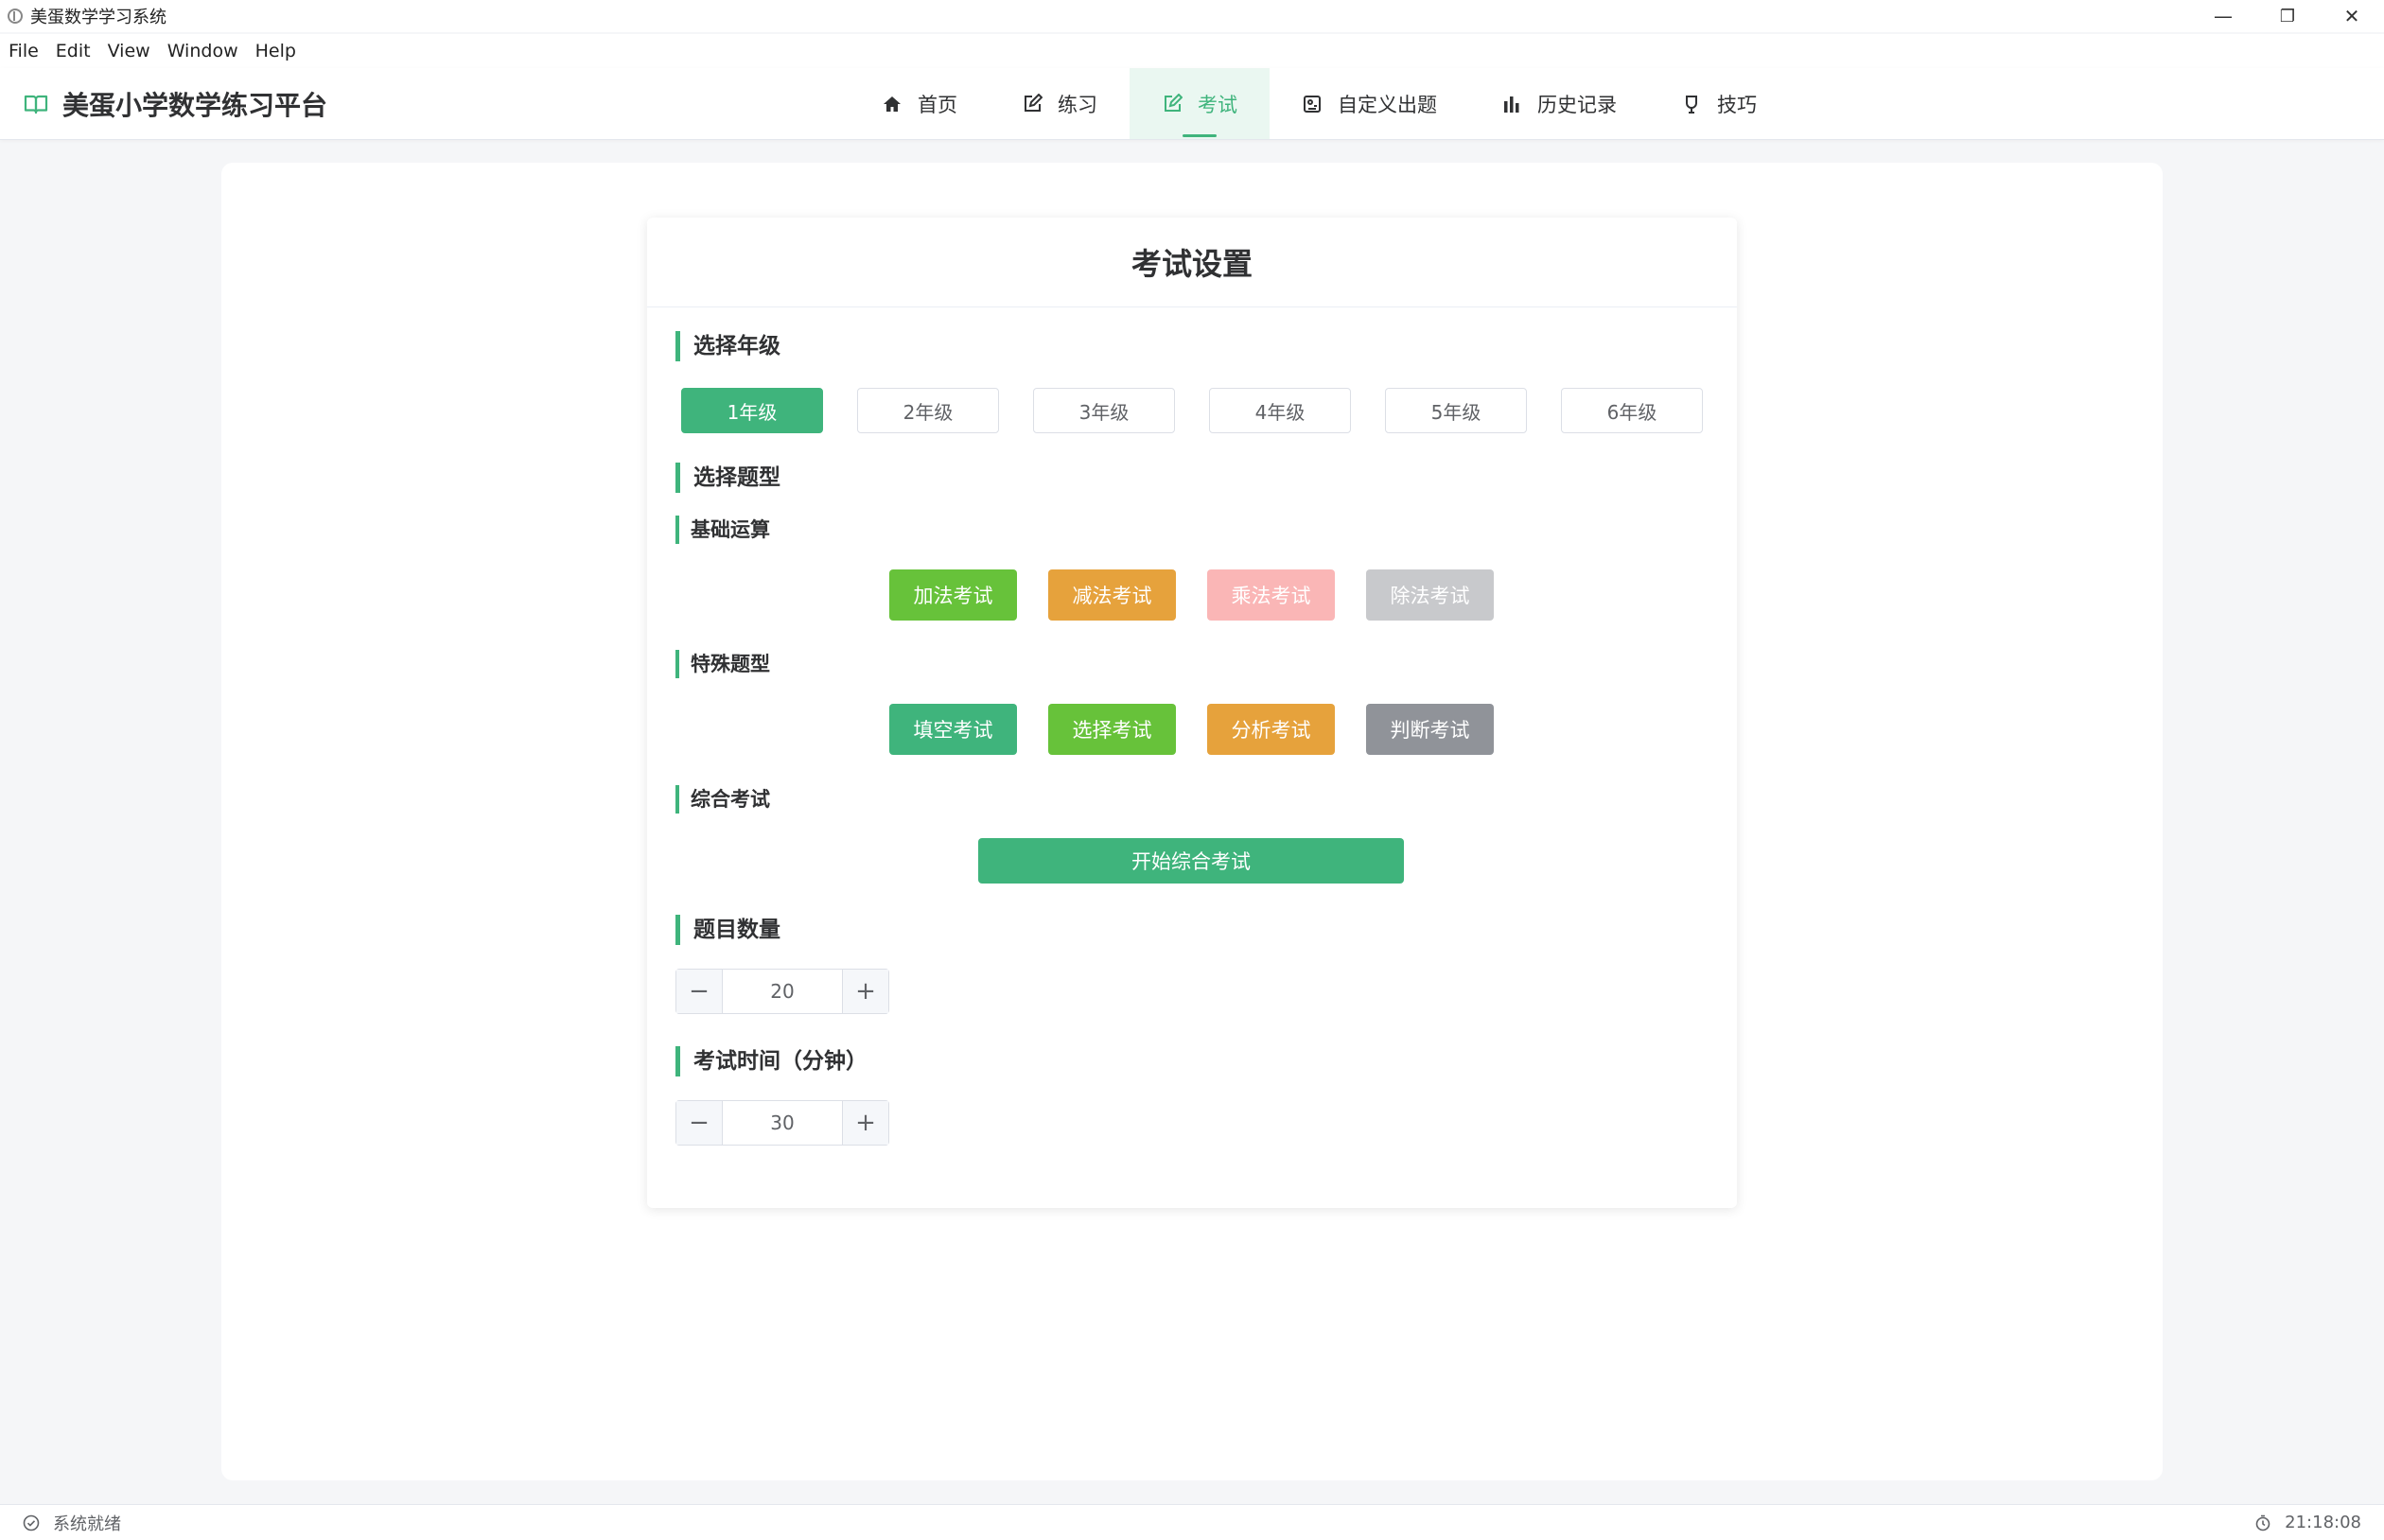 The image size is (2384, 1540). Describe the element at coordinates (1192, 1522) in the screenshot. I see `status-bar: 系统就绪 21:18:08` at that location.